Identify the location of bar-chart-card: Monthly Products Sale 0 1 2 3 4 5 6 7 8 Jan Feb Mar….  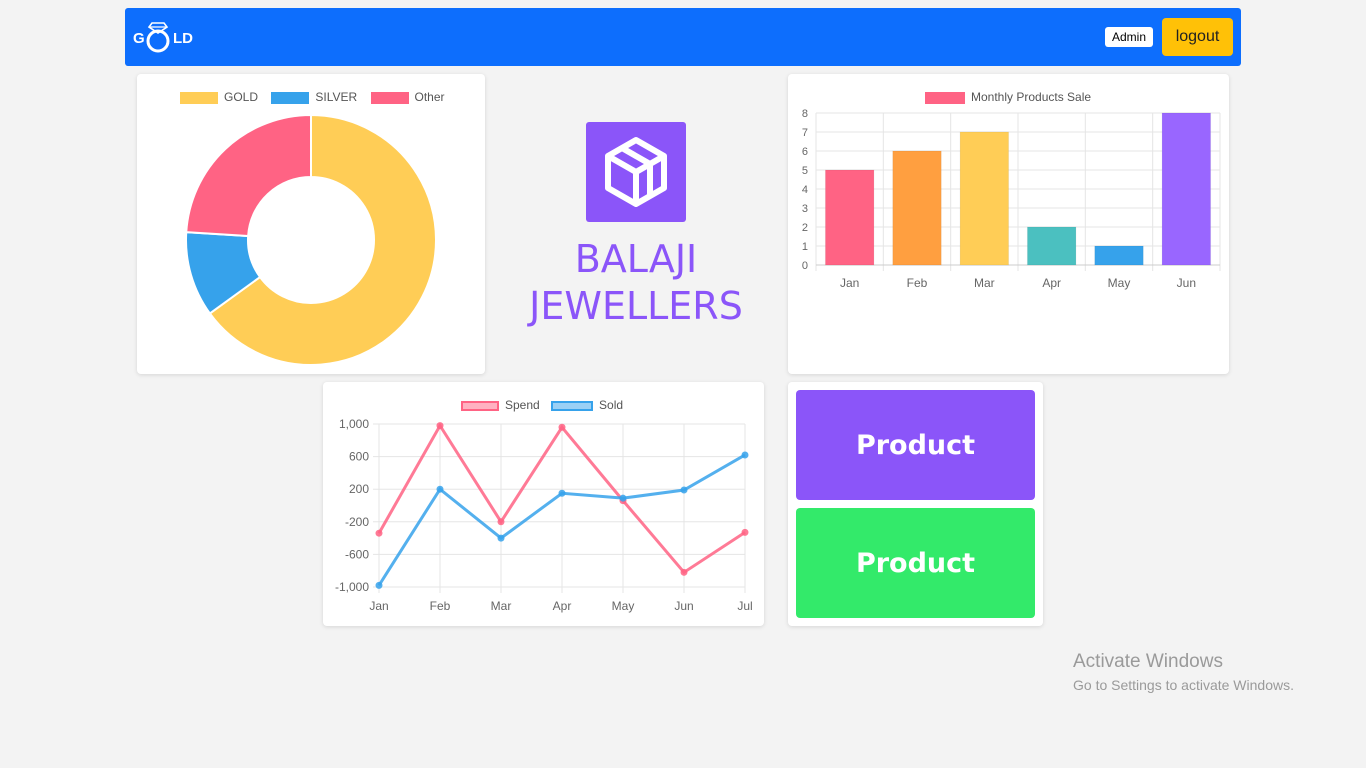
(1008, 224).